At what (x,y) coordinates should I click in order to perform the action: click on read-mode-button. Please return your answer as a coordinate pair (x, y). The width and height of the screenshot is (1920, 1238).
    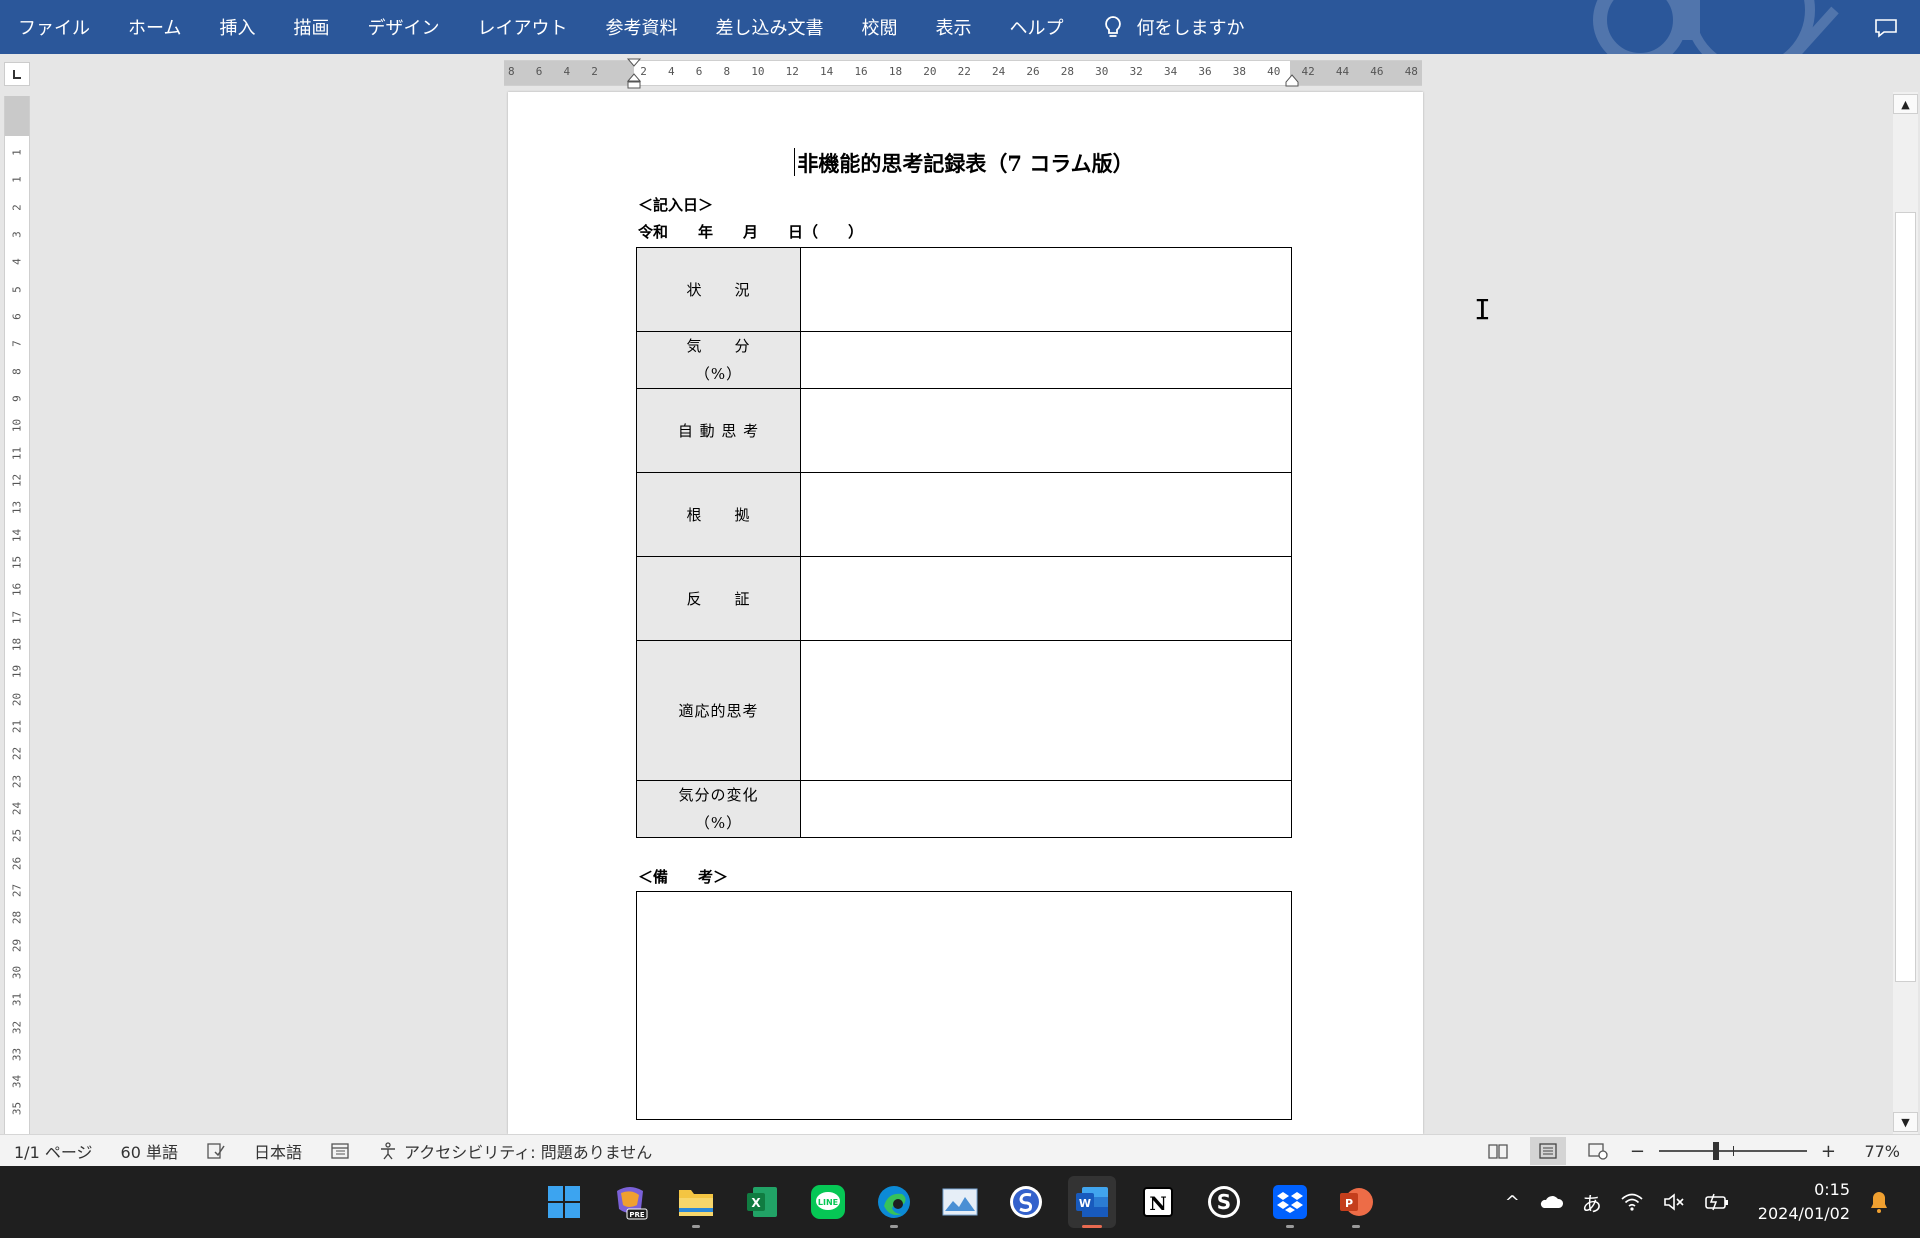
    Looking at the image, I should click on (1498, 1151).